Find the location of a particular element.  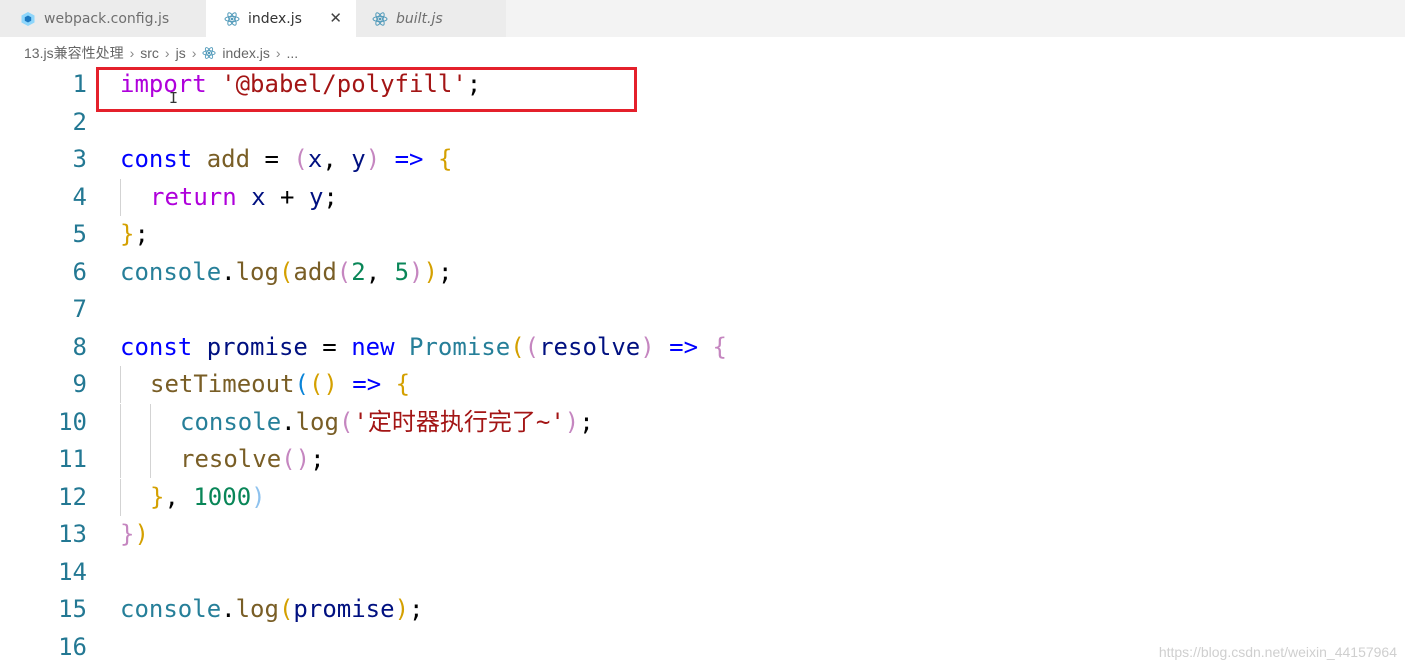

code-text: resolve(); is located at coordinates (252, 459).